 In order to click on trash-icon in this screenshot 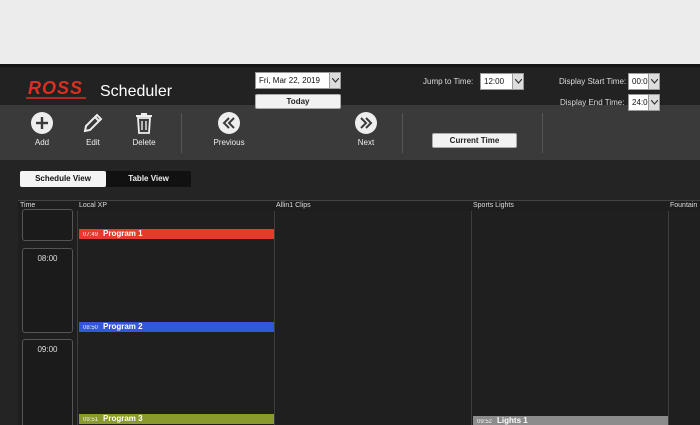, I will do `click(144, 123)`.